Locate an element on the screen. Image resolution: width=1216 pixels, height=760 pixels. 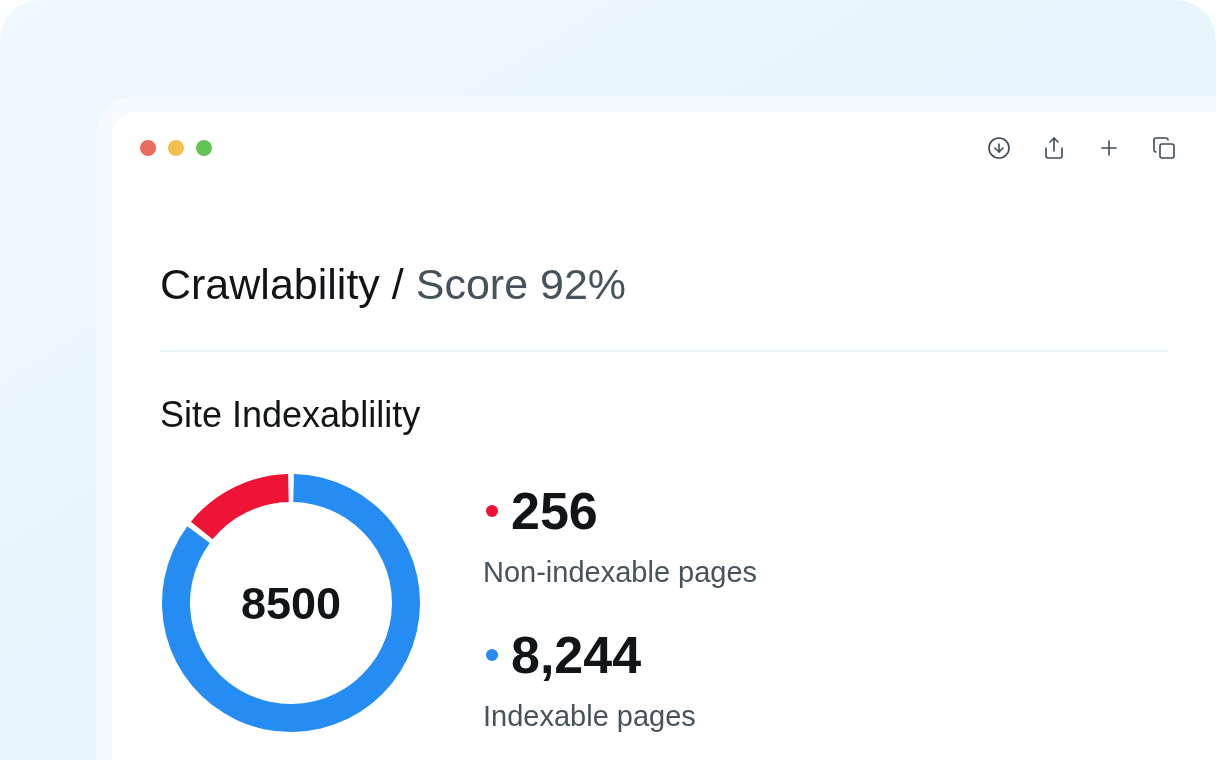
stat-value: 256 is located at coordinates (554, 511).